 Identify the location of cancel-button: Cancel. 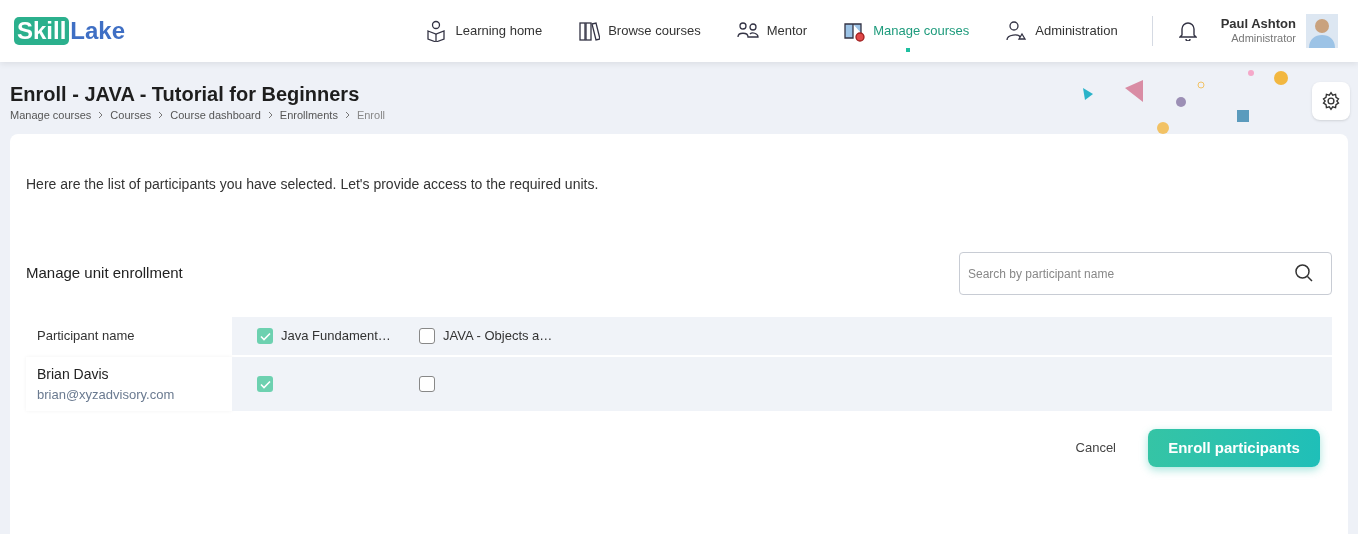
(1095, 448).